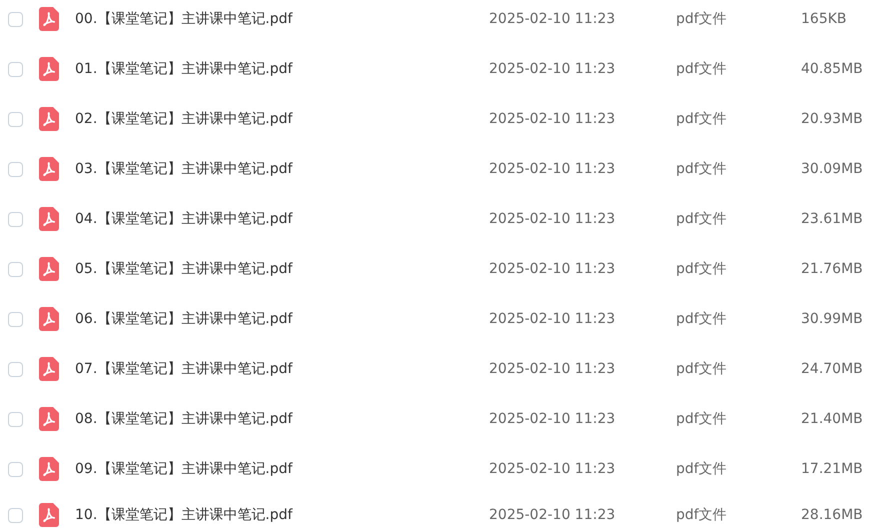 The image size is (876, 530). I want to click on file-size: 21.40MB, so click(832, 419).